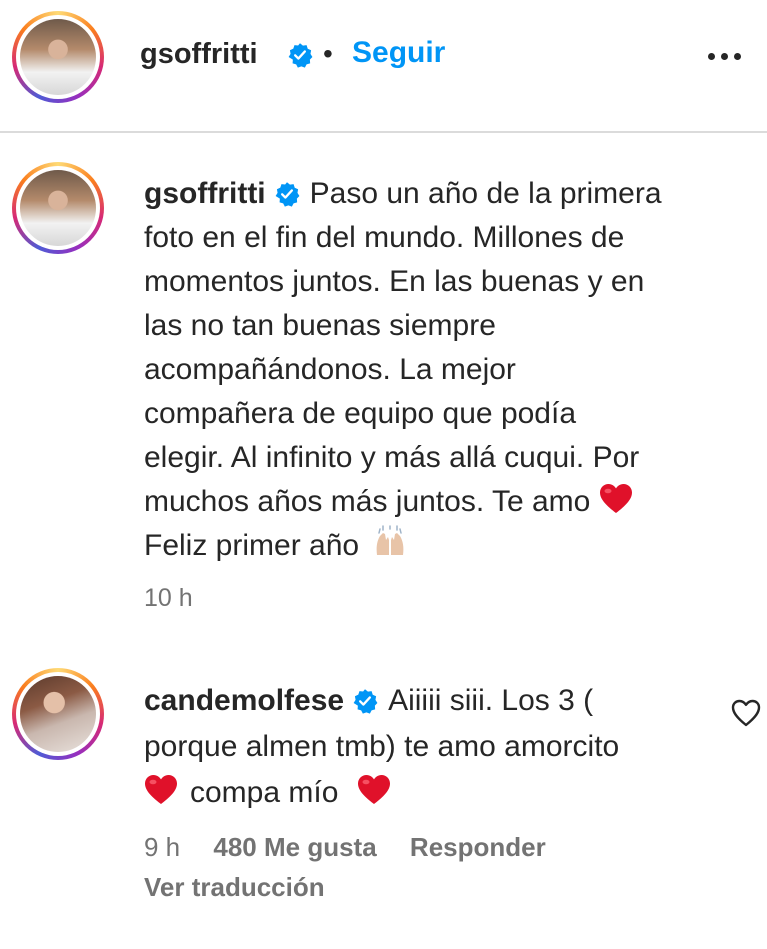  What do you see at coordinates (234, 887) in the screenshot?
I see `see-translation-link: Ver traducción` at bounding box center [234, 887].